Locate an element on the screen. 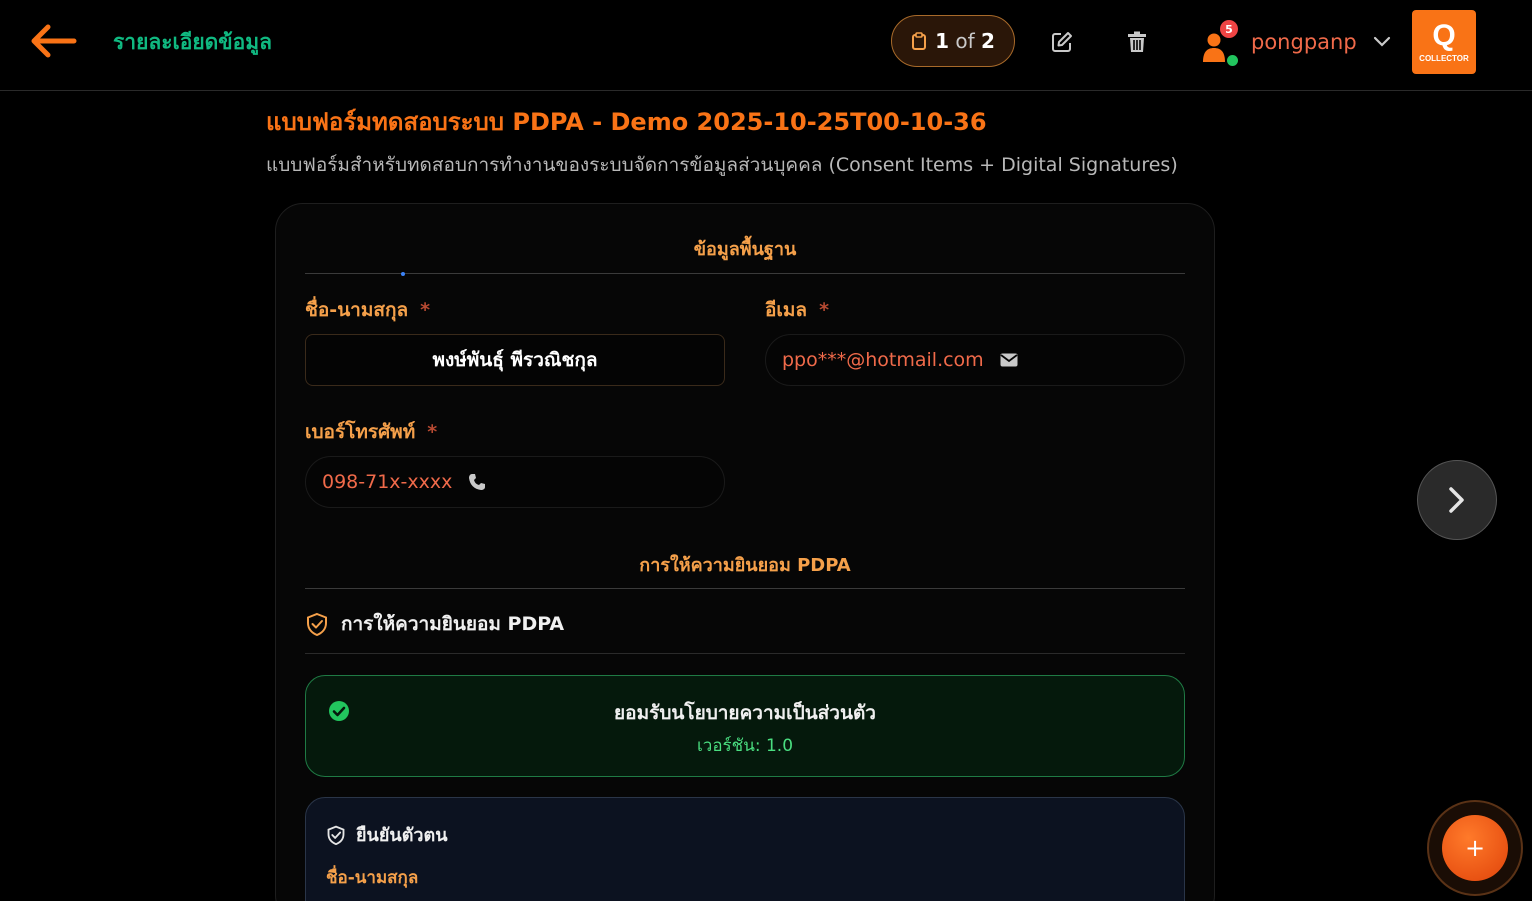 The width and height of the screenshot is (1532, 901). section-title-pdpa: การให้ความยินยอม PDPA is located at coordinates (745, 565).